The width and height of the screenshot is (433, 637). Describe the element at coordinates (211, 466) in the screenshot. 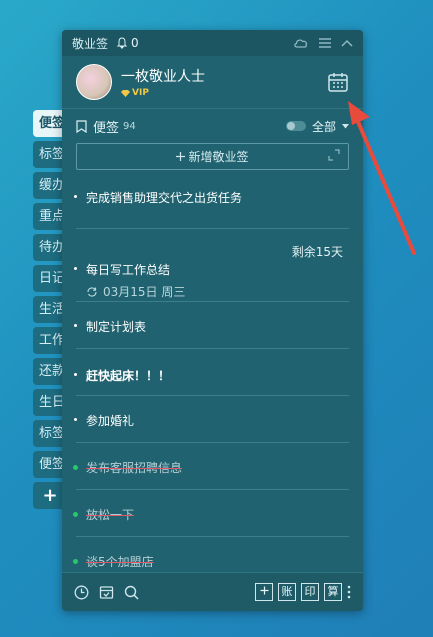

I see `list-item-done: 发布客服招聘信息` at that location.